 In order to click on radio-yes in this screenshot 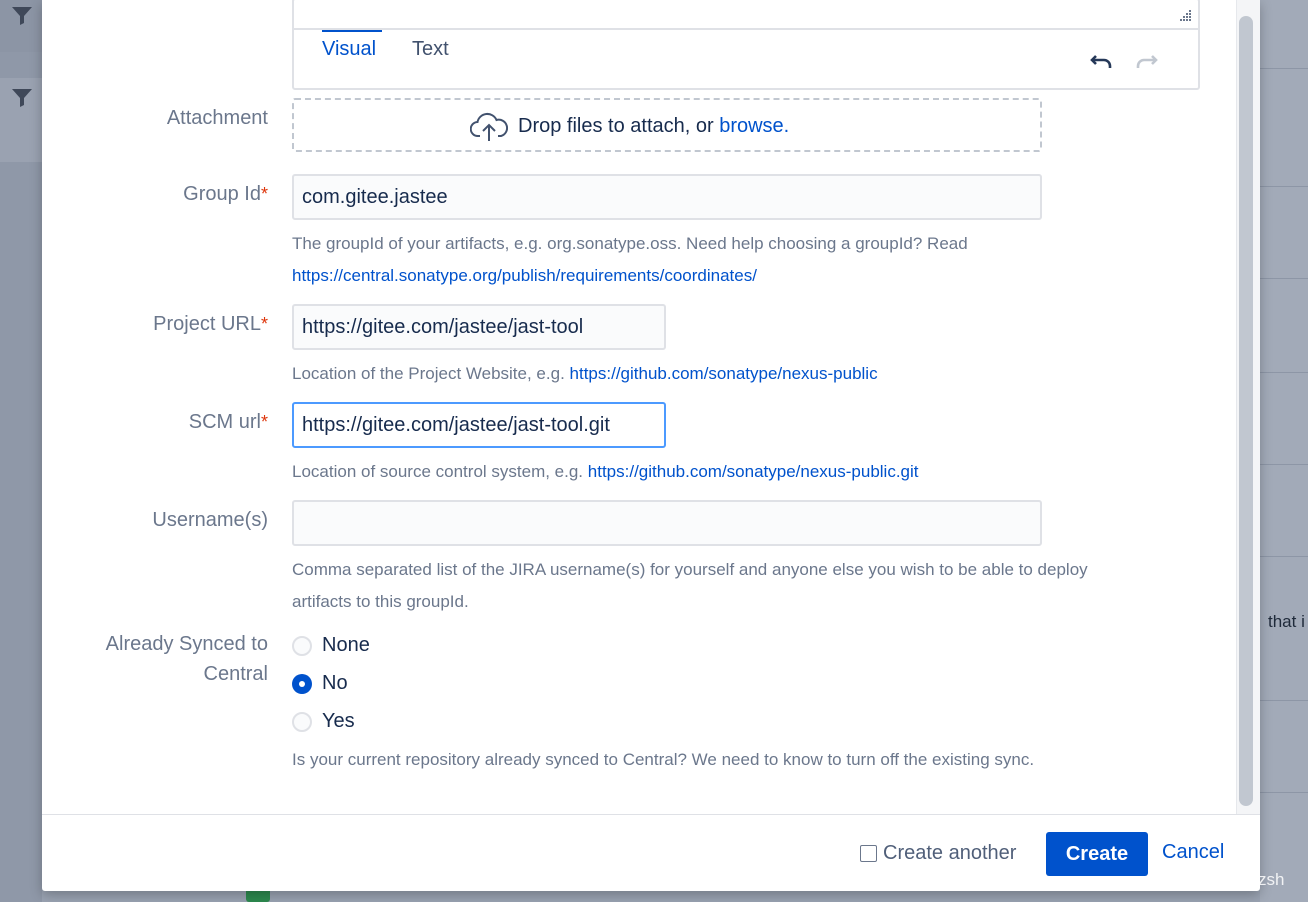, I will do `click(302, 722)`.